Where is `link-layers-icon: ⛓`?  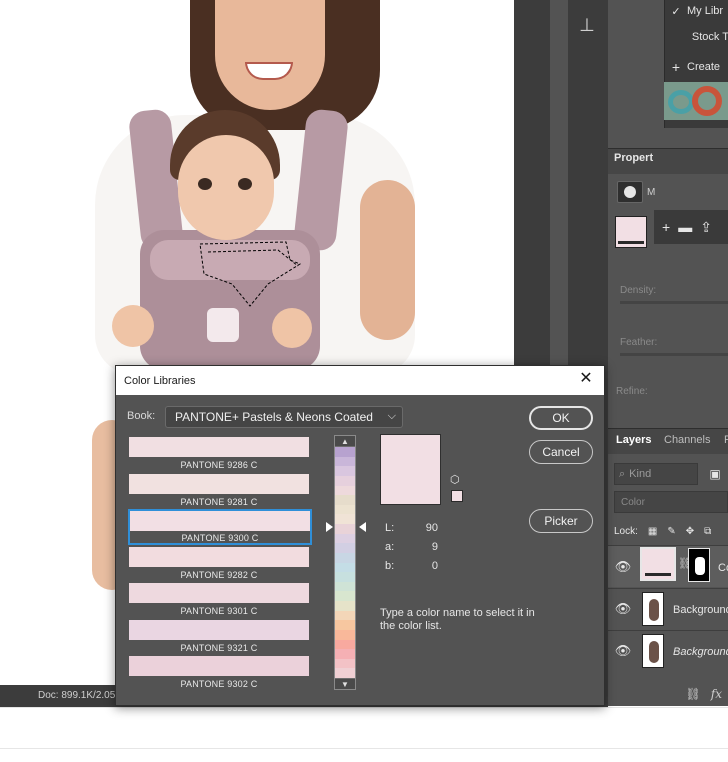 link-layers-icon: ⛓ is located at coordinates (693, 694).